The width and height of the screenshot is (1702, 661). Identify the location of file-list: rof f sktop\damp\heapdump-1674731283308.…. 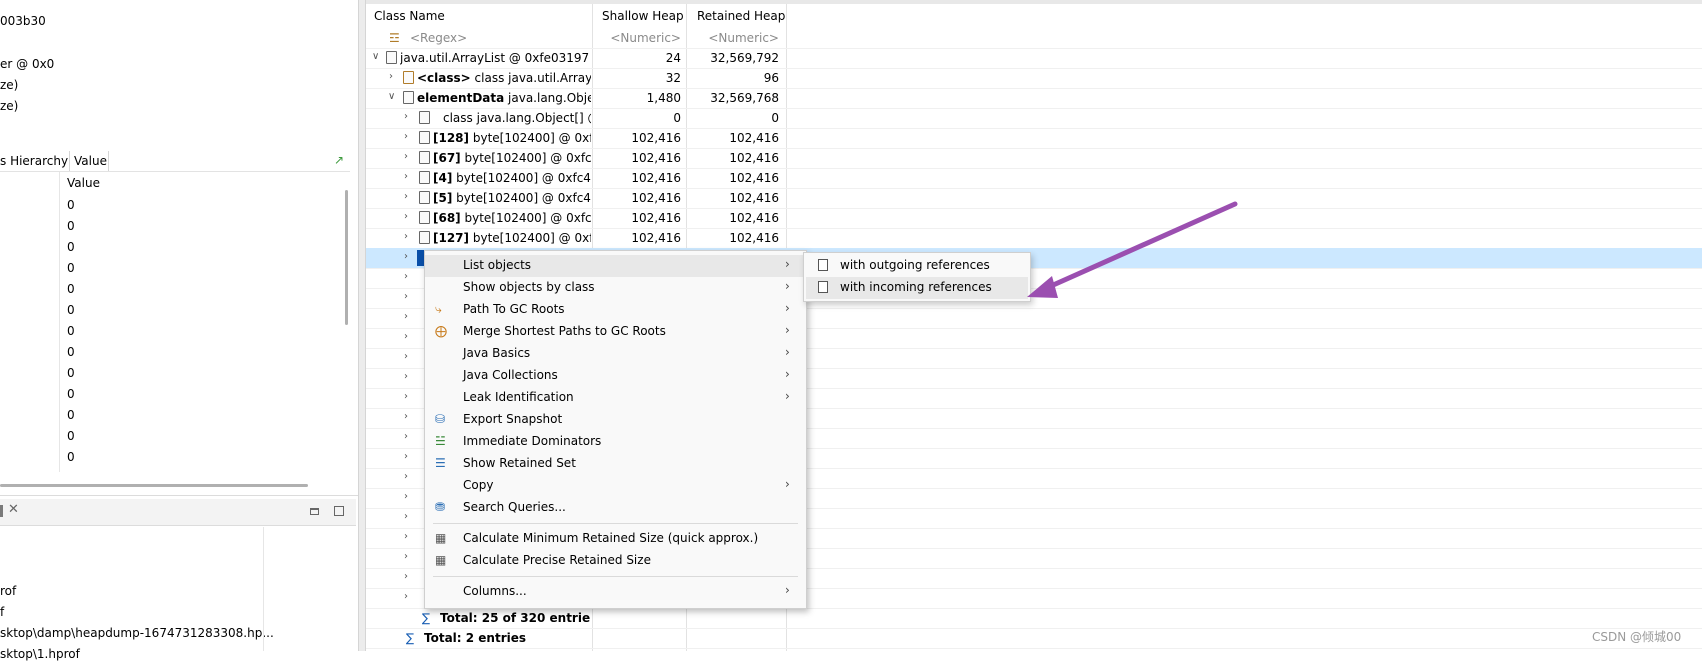
(137, 594).